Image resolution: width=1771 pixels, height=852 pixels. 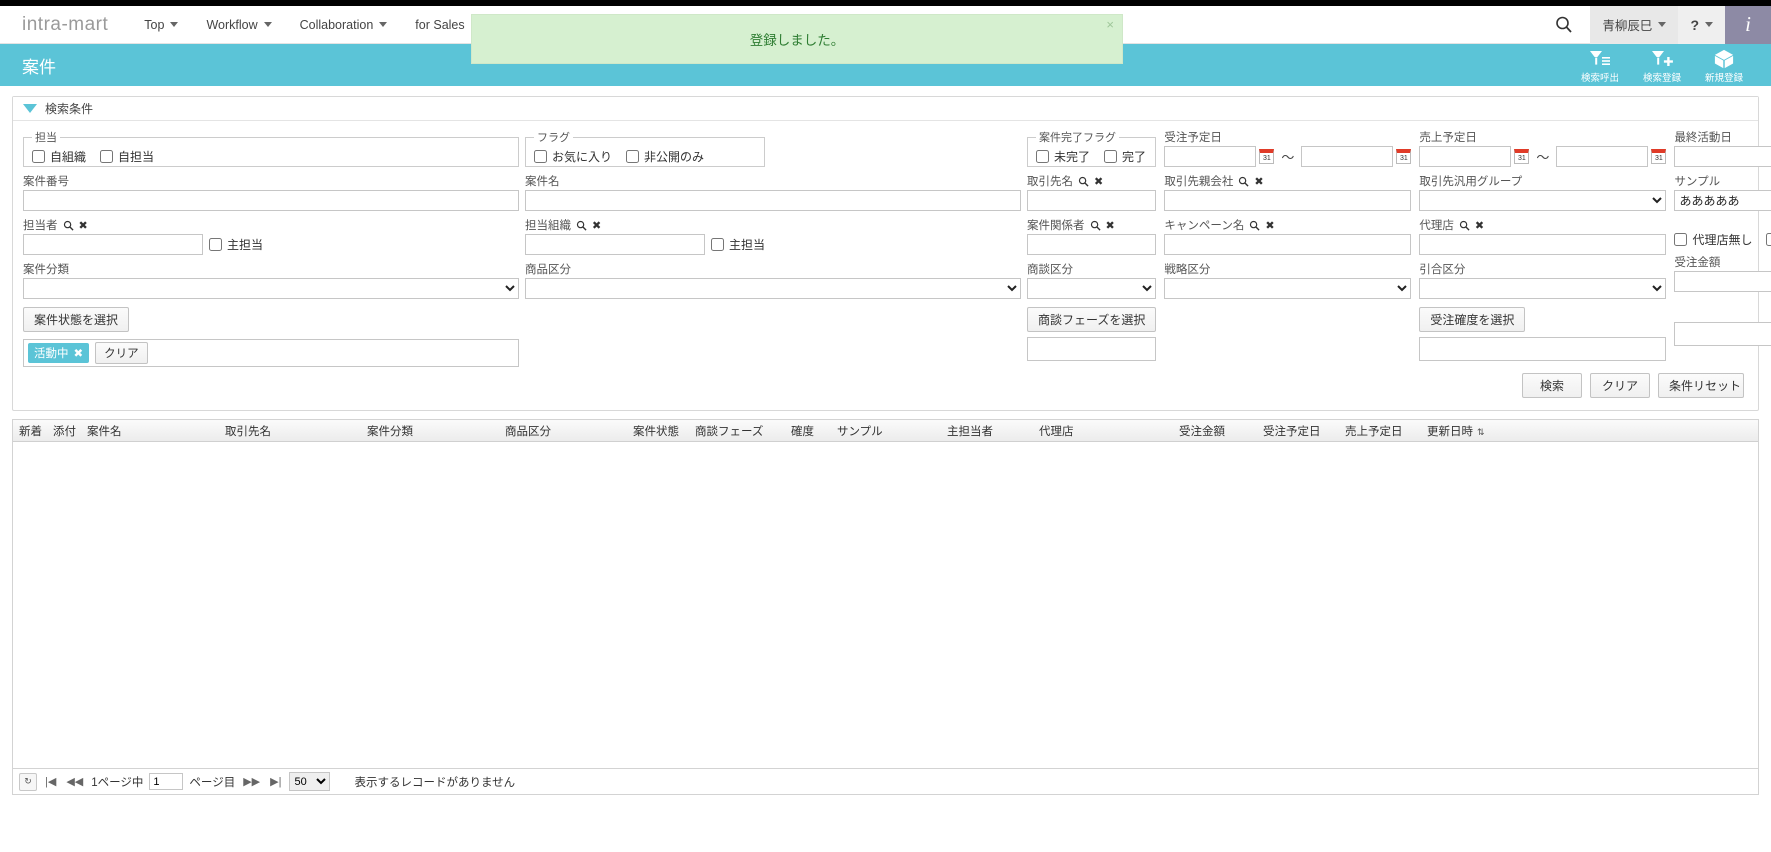 I want to click on checkbox-incomplete: 未完了, so click(x=1063, y=156).